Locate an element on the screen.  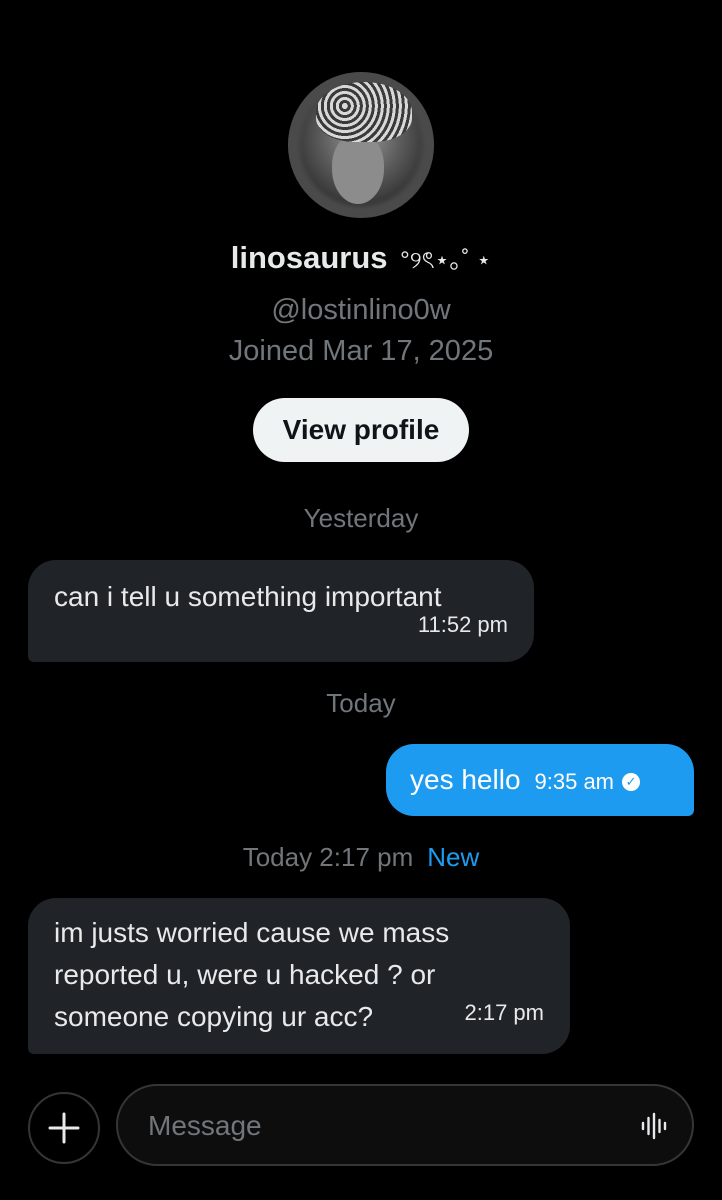
separator-time: Today 2:17 pm is located at coordinates (328, 857).